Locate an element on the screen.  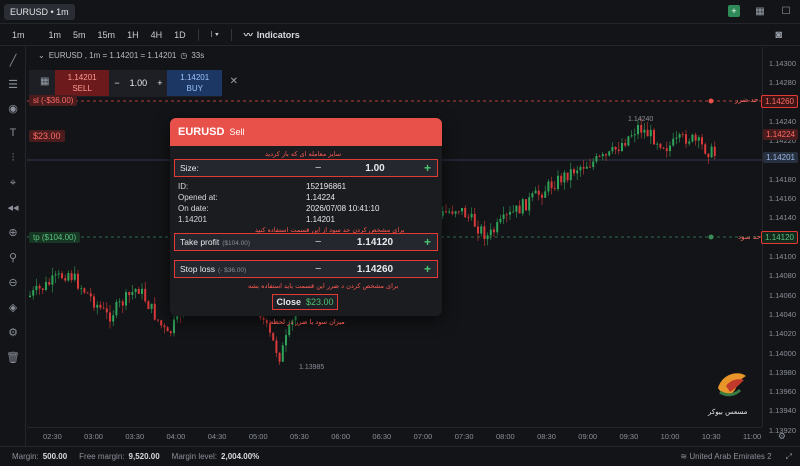
rewind-icon: ◂◂ is located at coordinates (13, 208).